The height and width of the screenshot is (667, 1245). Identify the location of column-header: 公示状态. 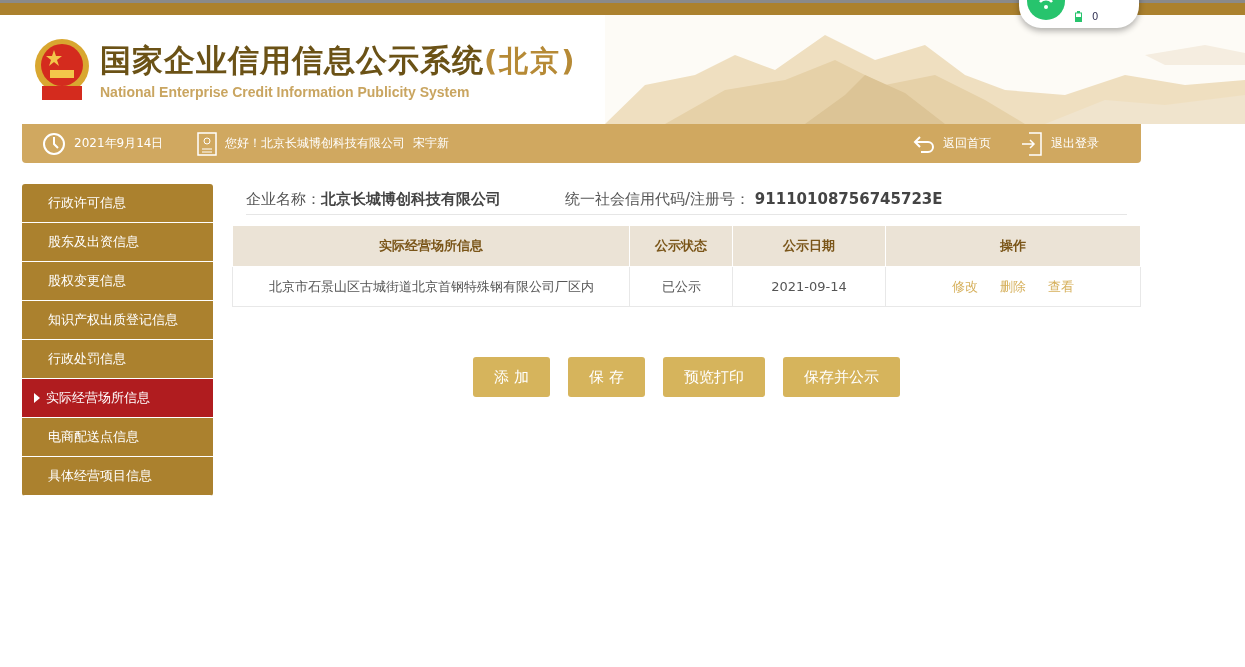
(681, 246).